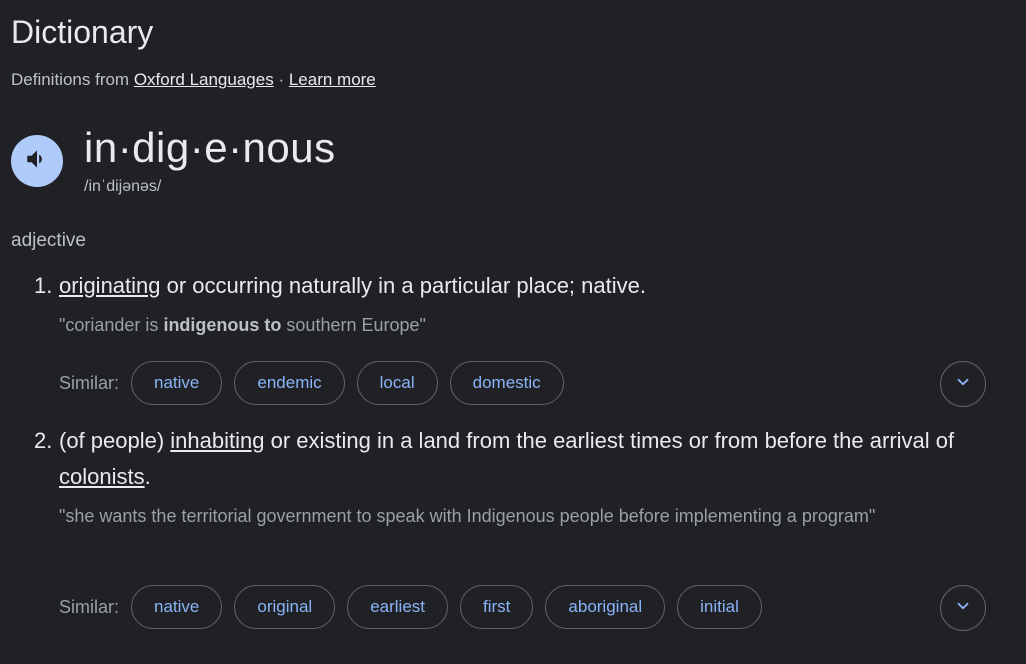 The image size is (1026, 664). I want to click on definition-text: (of people), so click(115, 440).